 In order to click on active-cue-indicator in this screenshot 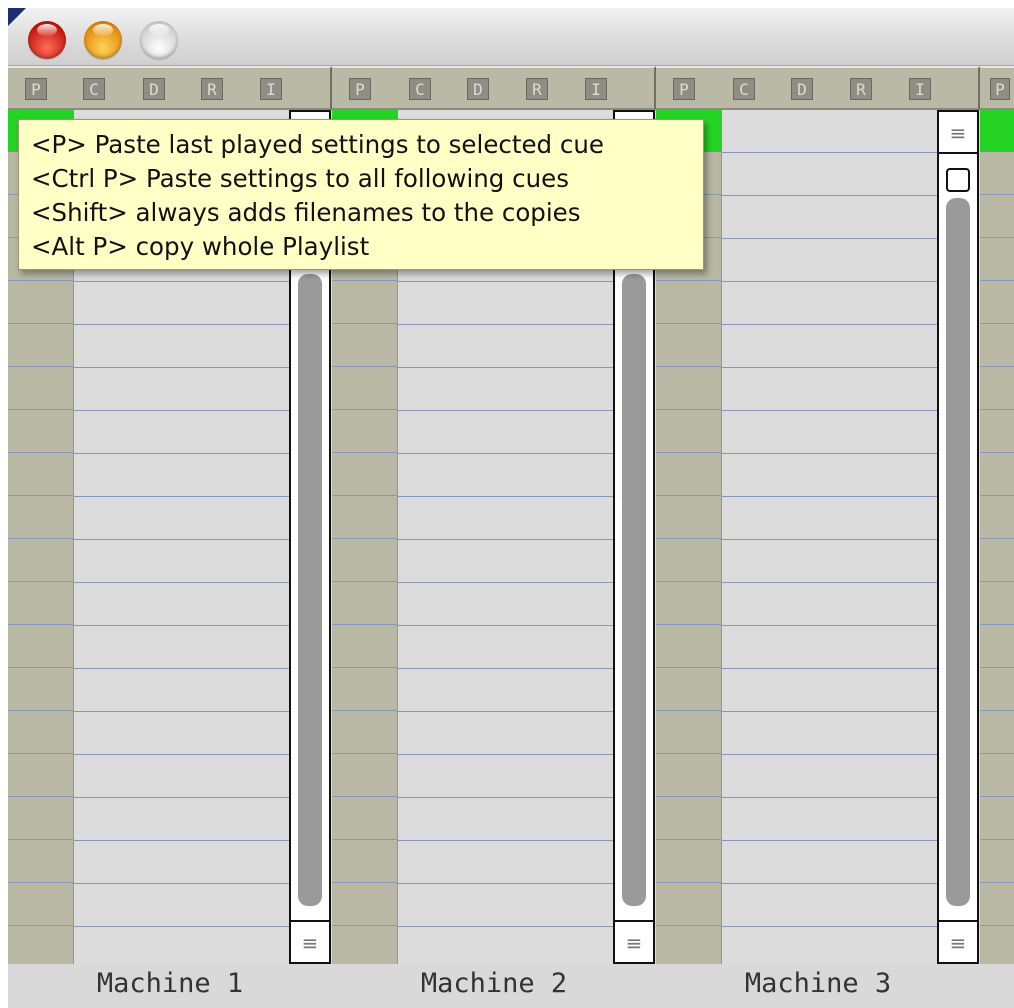, I will do `click(997, 131)`.